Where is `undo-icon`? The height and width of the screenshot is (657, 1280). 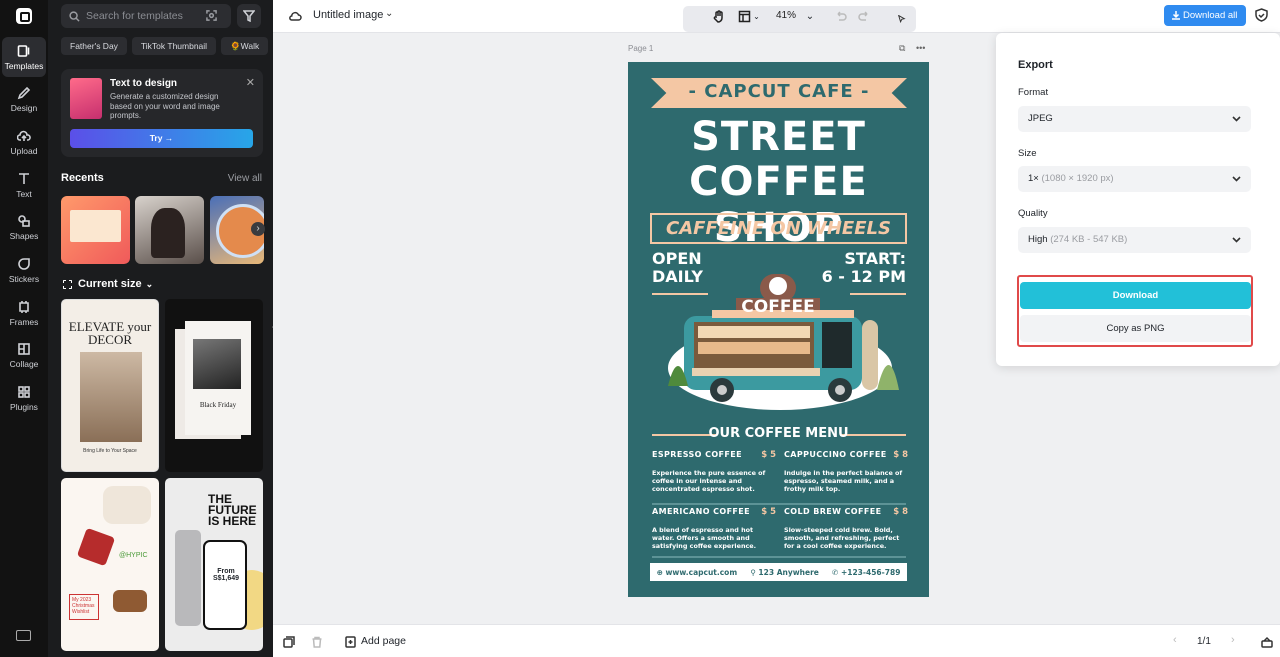 undo-icon is located at coordinates (841, 15).